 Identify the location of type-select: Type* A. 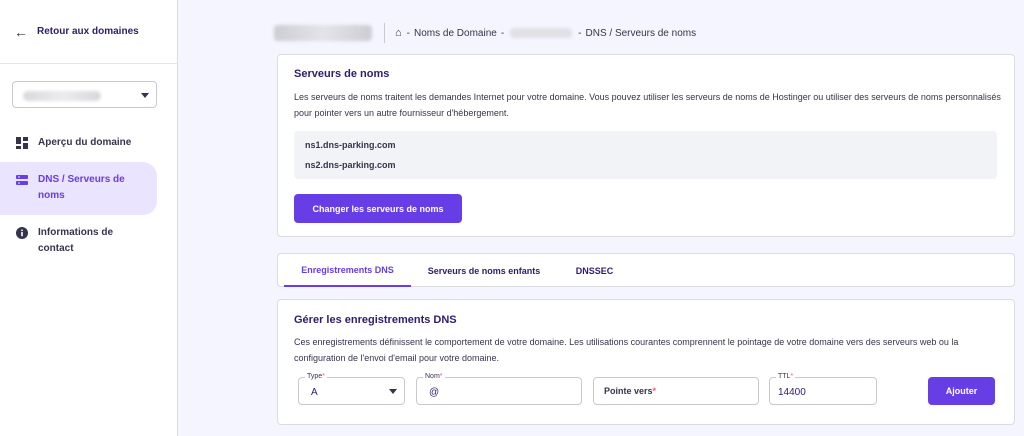
(351, 389).